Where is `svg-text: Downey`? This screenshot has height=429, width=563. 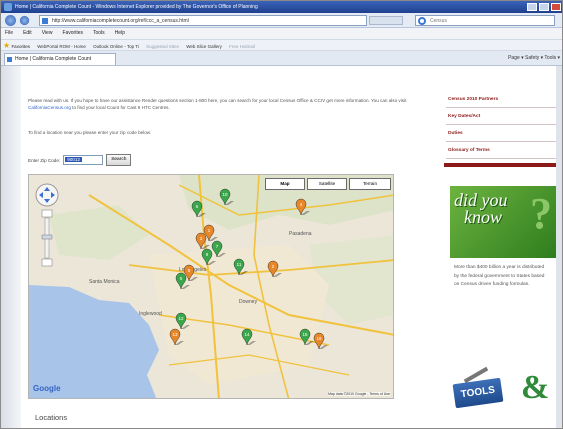 svg-text: Downey is located at coordinates (248, 302).